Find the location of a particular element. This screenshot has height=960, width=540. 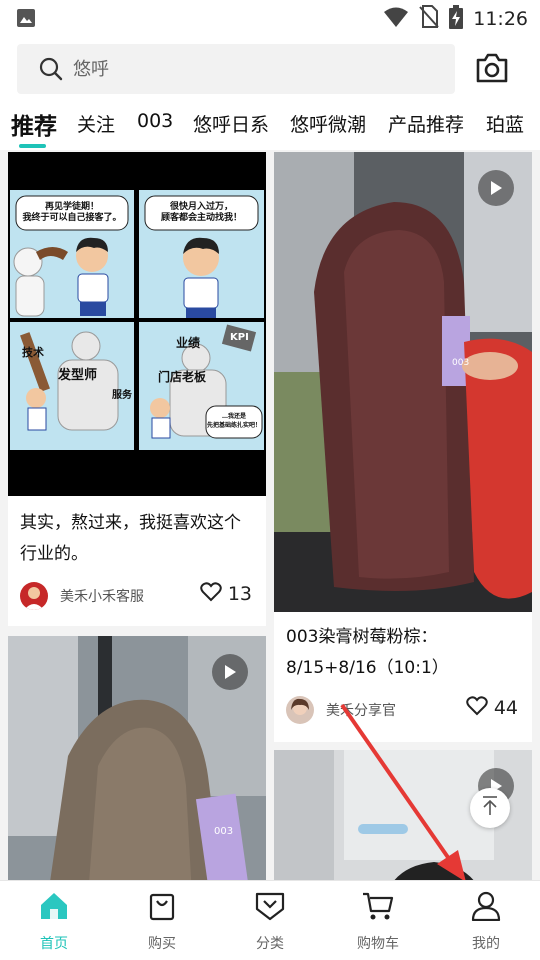

nav-category: 分类 is located at coordinates (270, 922).